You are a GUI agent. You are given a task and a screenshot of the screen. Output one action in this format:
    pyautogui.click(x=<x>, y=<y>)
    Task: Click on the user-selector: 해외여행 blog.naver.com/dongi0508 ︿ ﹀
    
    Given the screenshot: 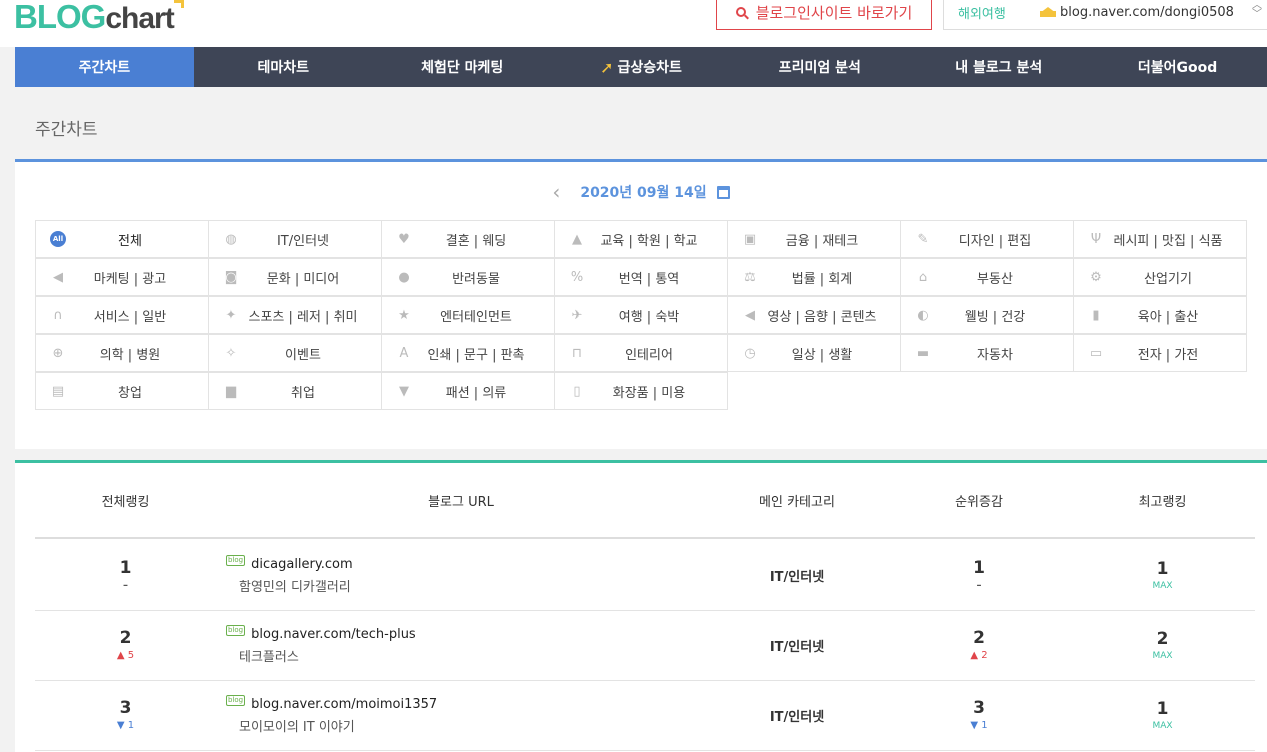 What is the action you would take?
    pyautogui.click(x=1105, y=15)
    